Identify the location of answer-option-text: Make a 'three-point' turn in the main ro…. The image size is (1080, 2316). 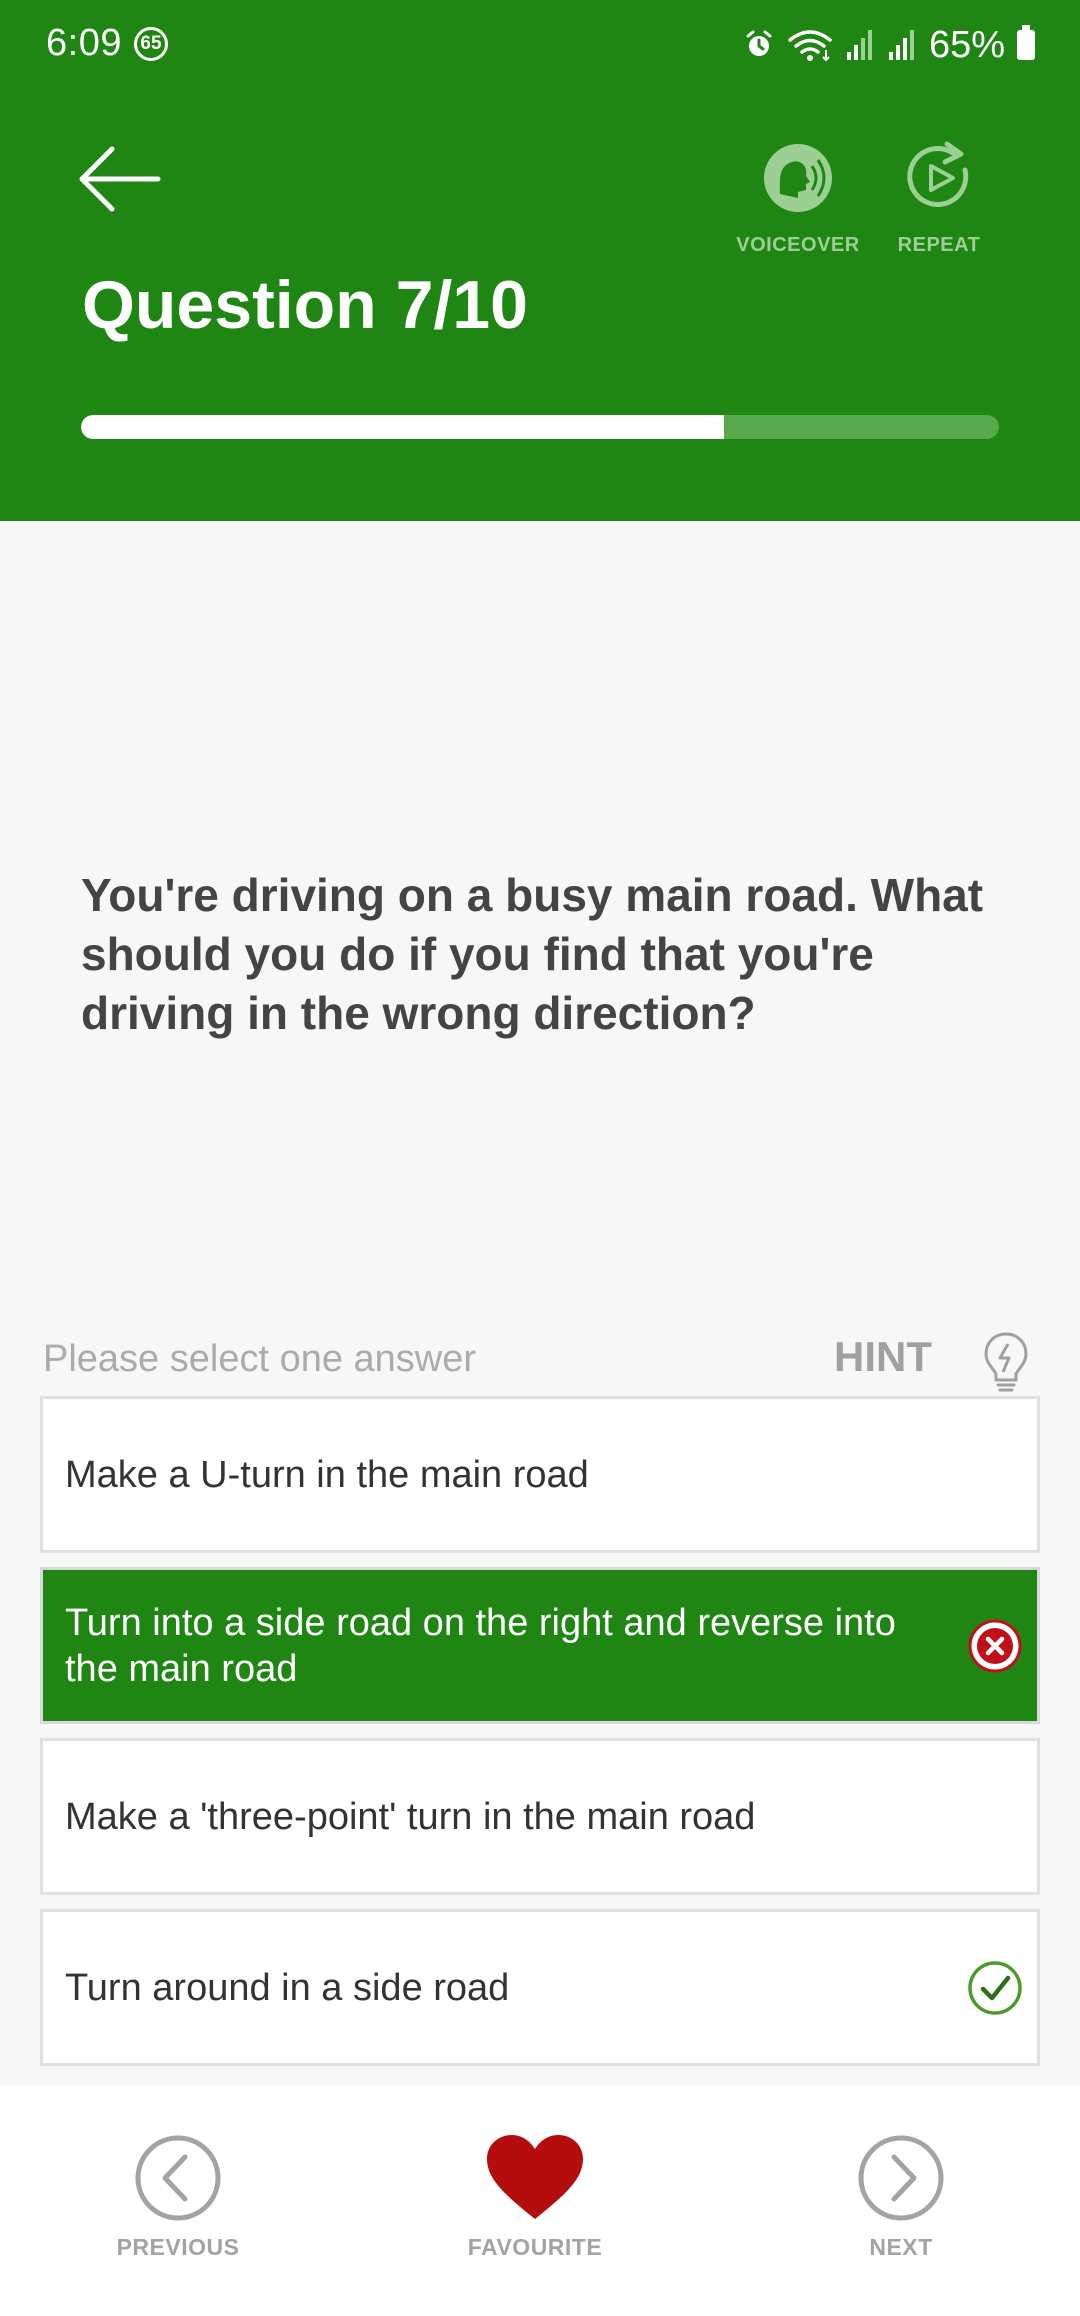
(410, 1816).